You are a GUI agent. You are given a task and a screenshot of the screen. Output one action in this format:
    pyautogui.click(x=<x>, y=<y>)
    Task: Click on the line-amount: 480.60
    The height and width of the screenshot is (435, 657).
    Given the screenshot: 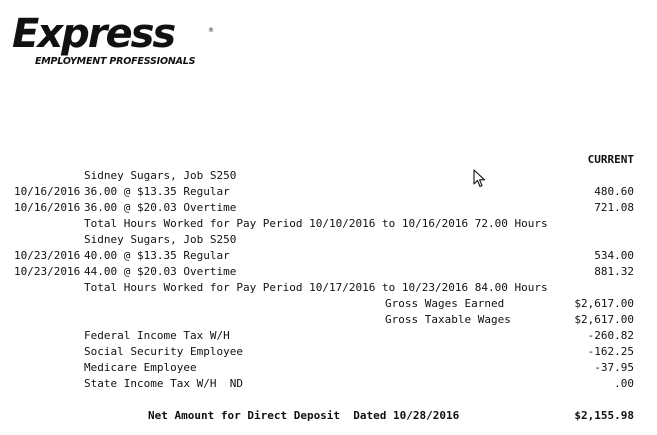 What is the action you would take?
    pyautogui.click(x=614, y=191)
    